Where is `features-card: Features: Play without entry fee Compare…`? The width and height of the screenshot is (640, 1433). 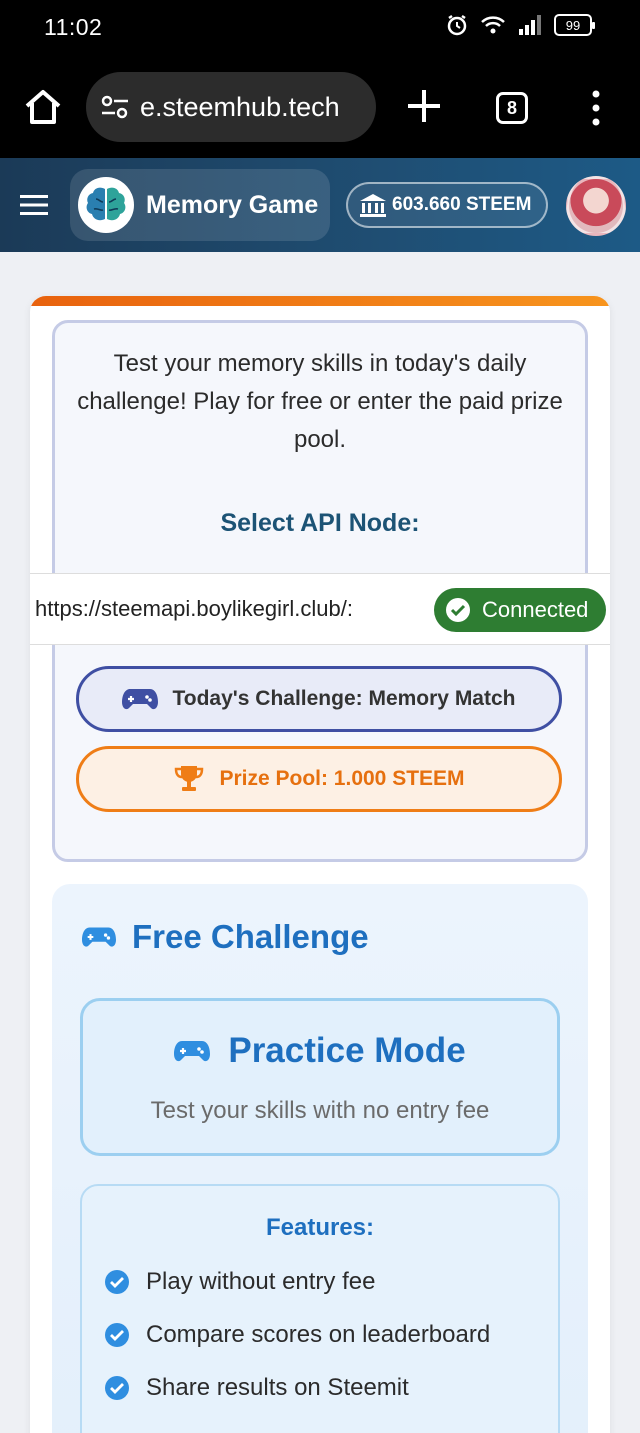
features-card: Features: Play without entry fee Compare… is located at coordinates (320, 1308).